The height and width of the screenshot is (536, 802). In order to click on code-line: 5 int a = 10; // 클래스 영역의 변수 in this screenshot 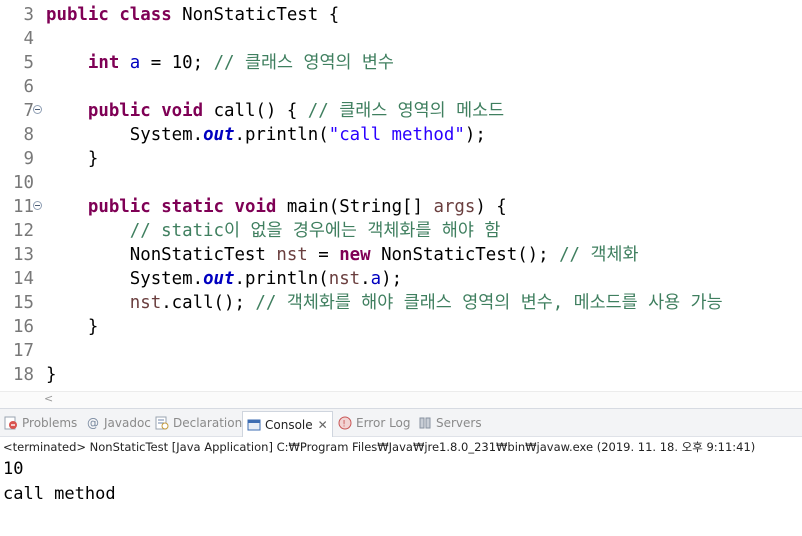, I will do `click(401, 63)`.